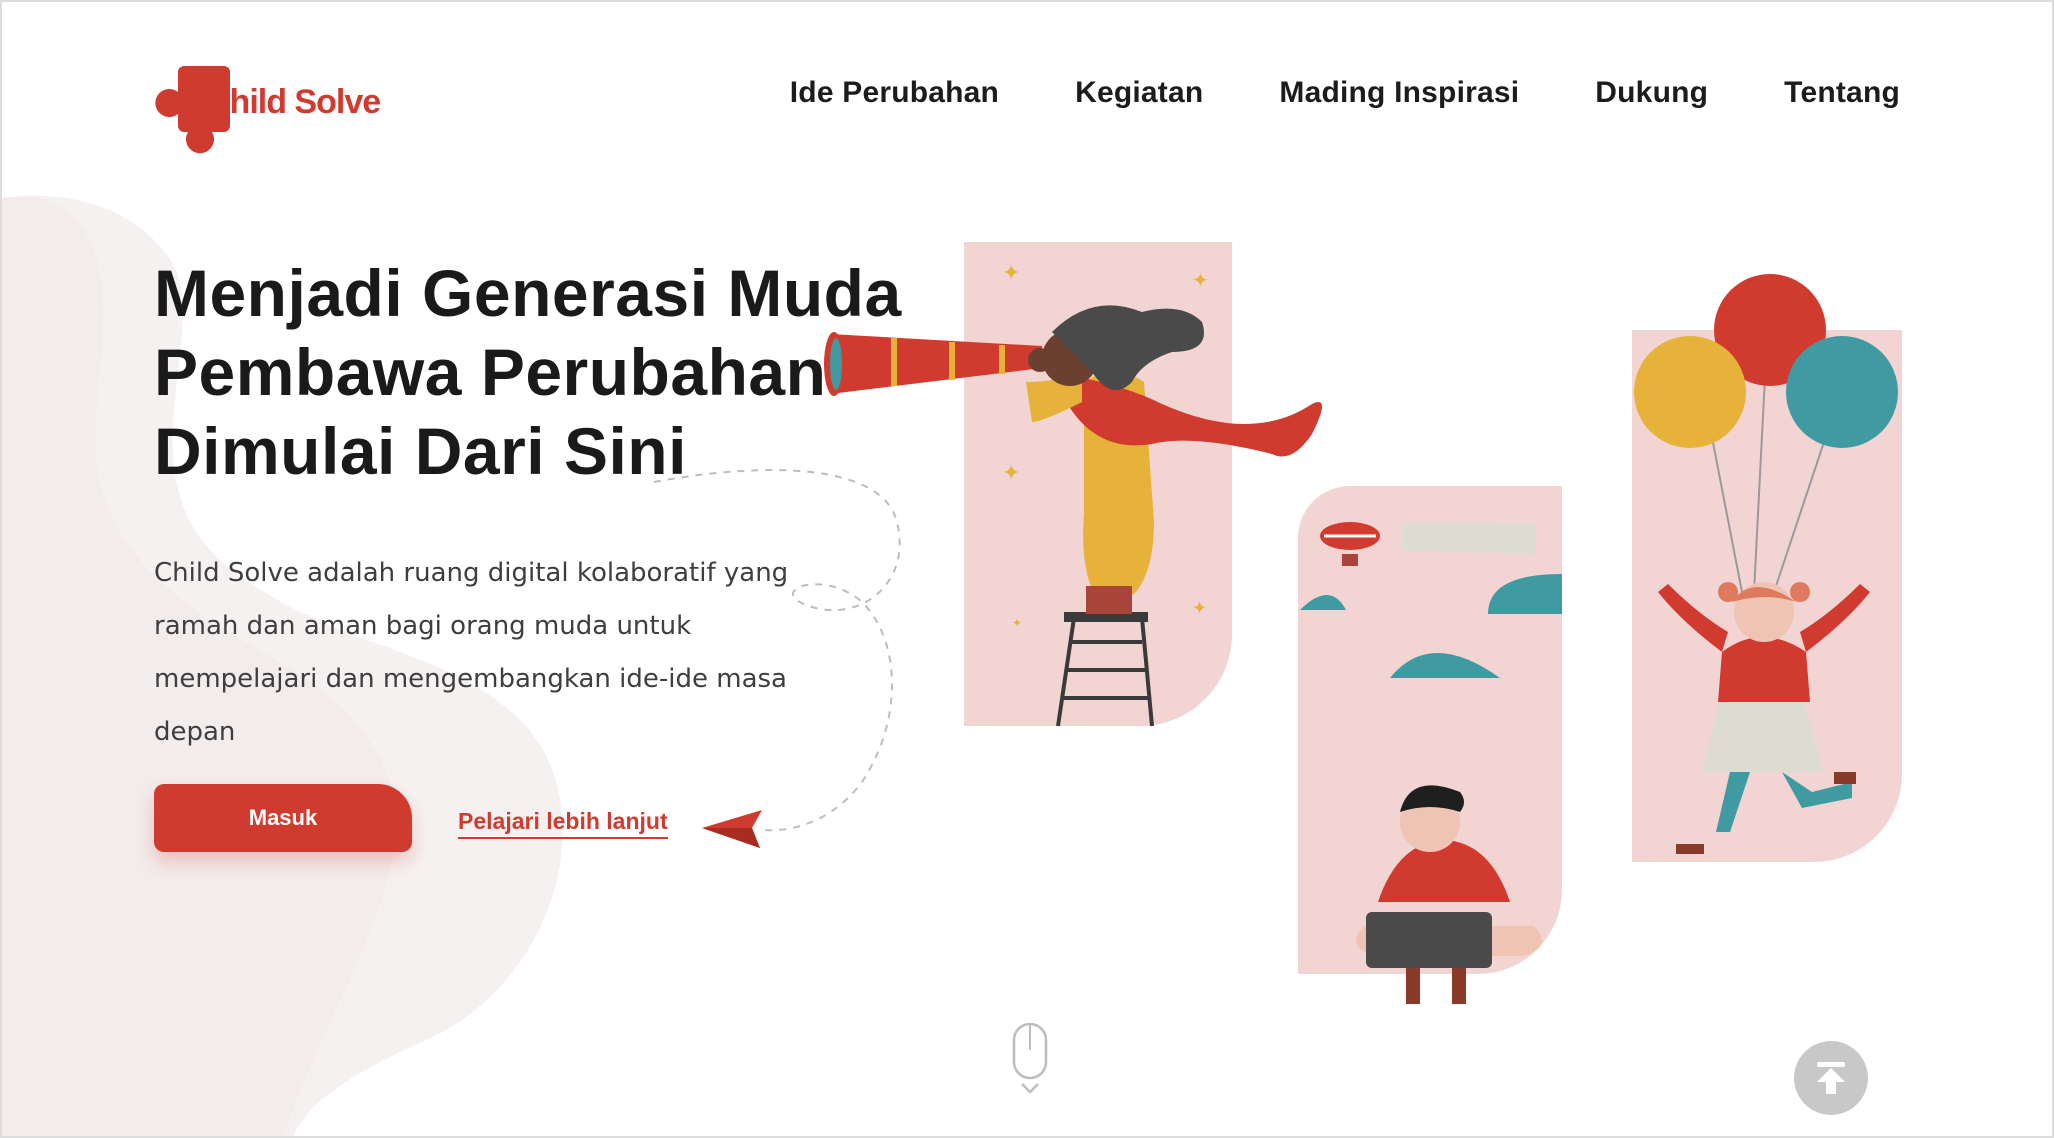  What do you see at coordinates (732, 829) in the screenshot?
I see `paper-plane-icon` at bounding box center [732, 829].